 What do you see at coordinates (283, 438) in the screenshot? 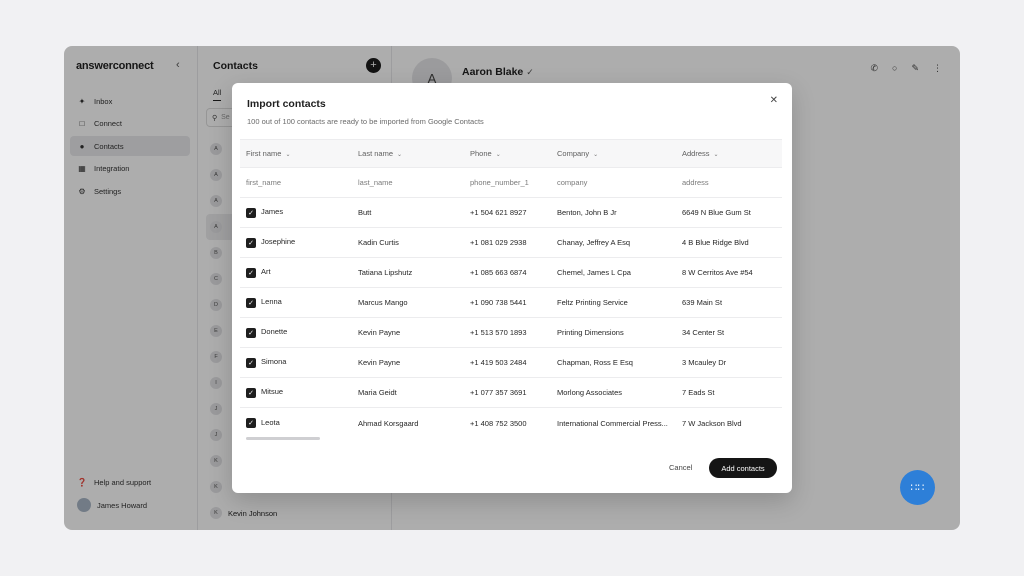
I see `horizontal-scrollbar` at bounding box center [283, 438].